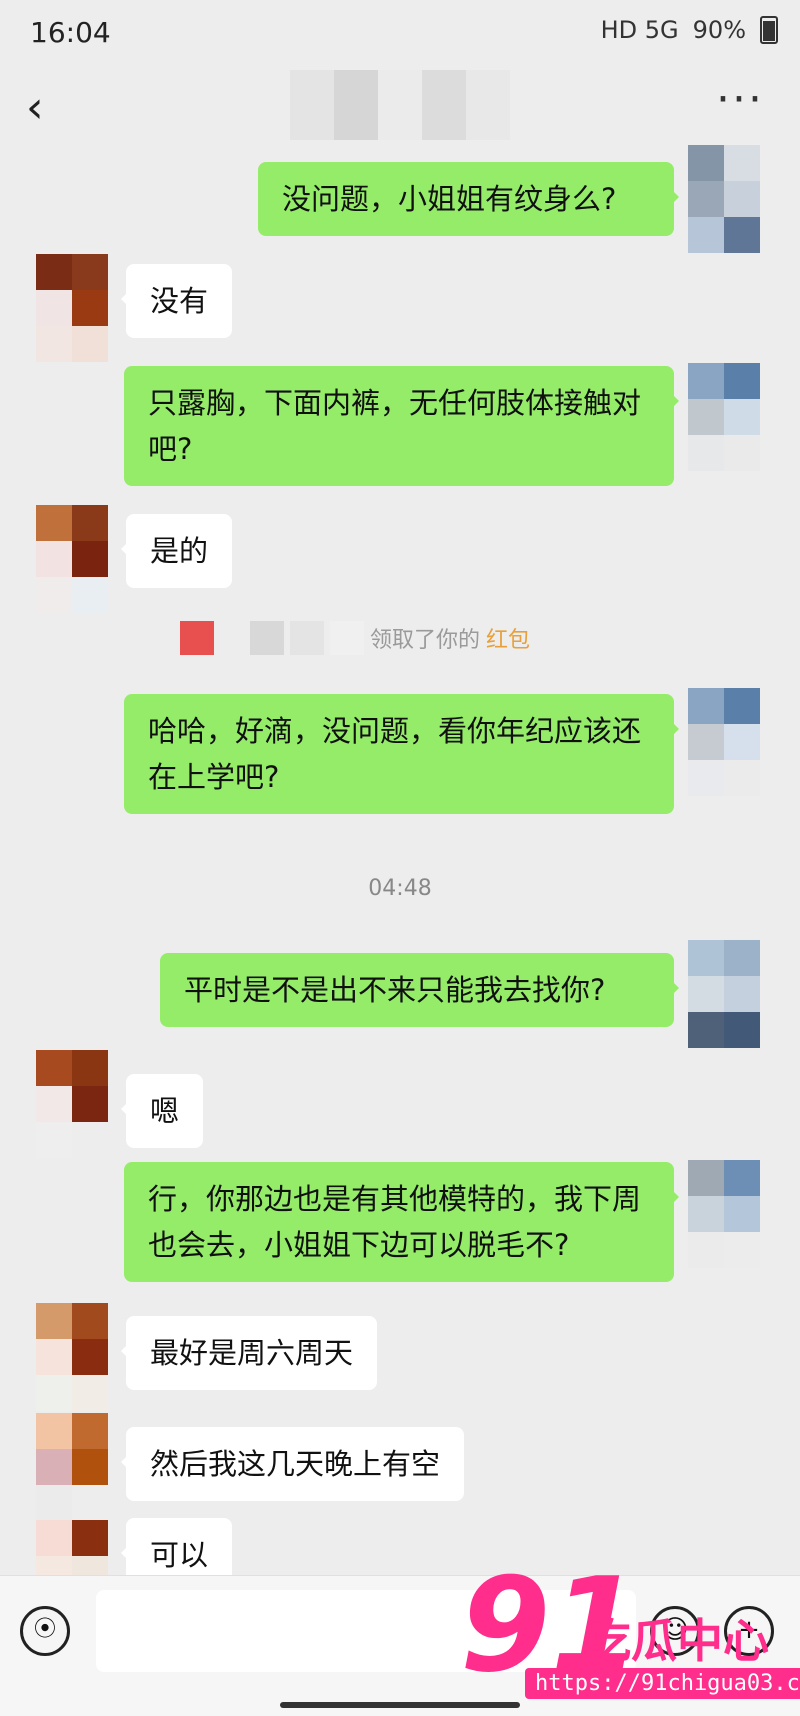 This screenshot has width=800, height=1716. Describe the element at coordinates (176, 551) in the screenshot. I see `message-bubble-received: 是的` at that location.